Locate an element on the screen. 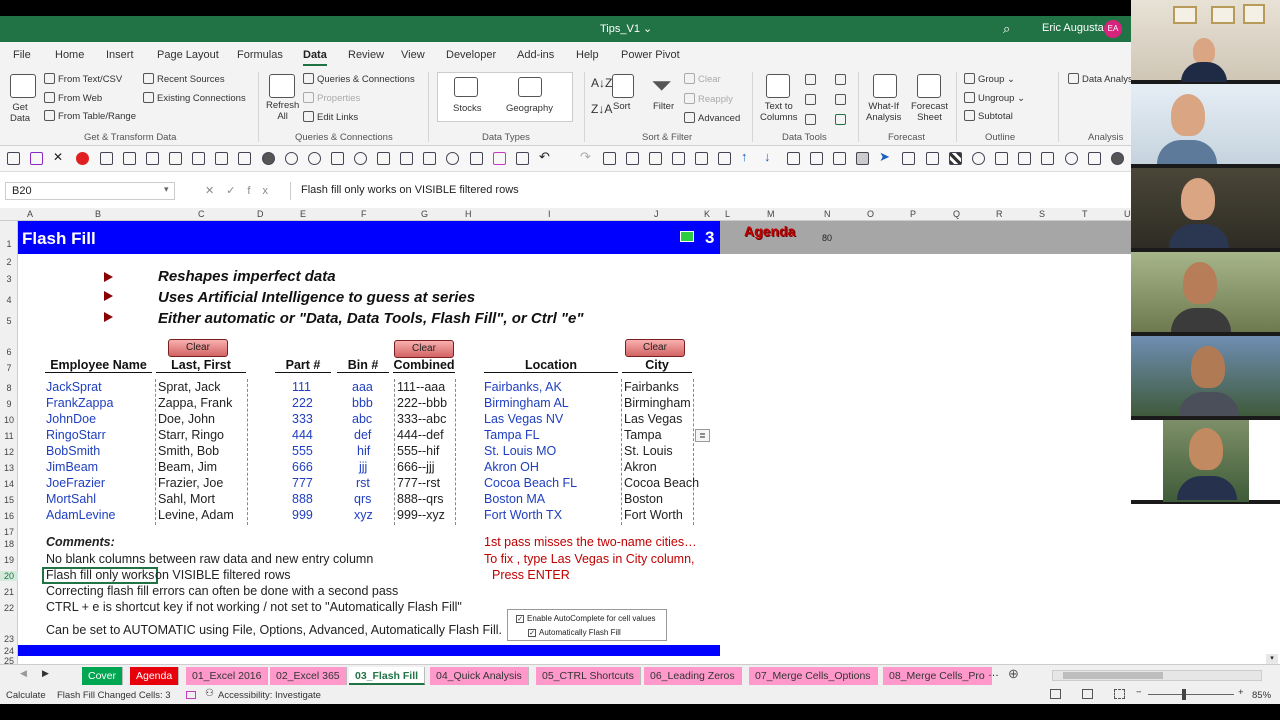 The image size is (1280, 720). comment-line: on VISIBLE filtered rows is located at coordinates (222, 575).